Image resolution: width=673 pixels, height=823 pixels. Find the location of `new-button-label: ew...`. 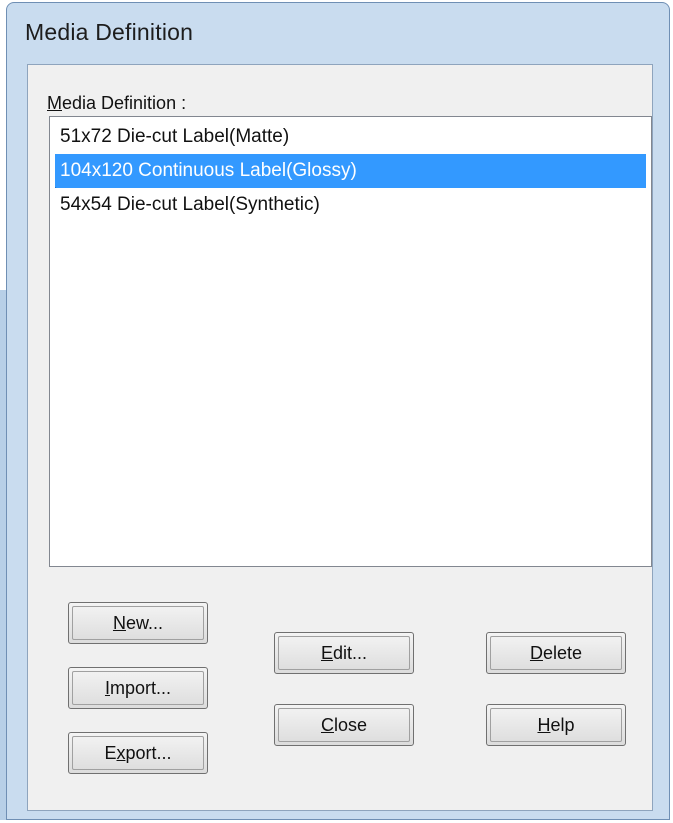

new-button-label: ew... is located at coordinates (144, 623).